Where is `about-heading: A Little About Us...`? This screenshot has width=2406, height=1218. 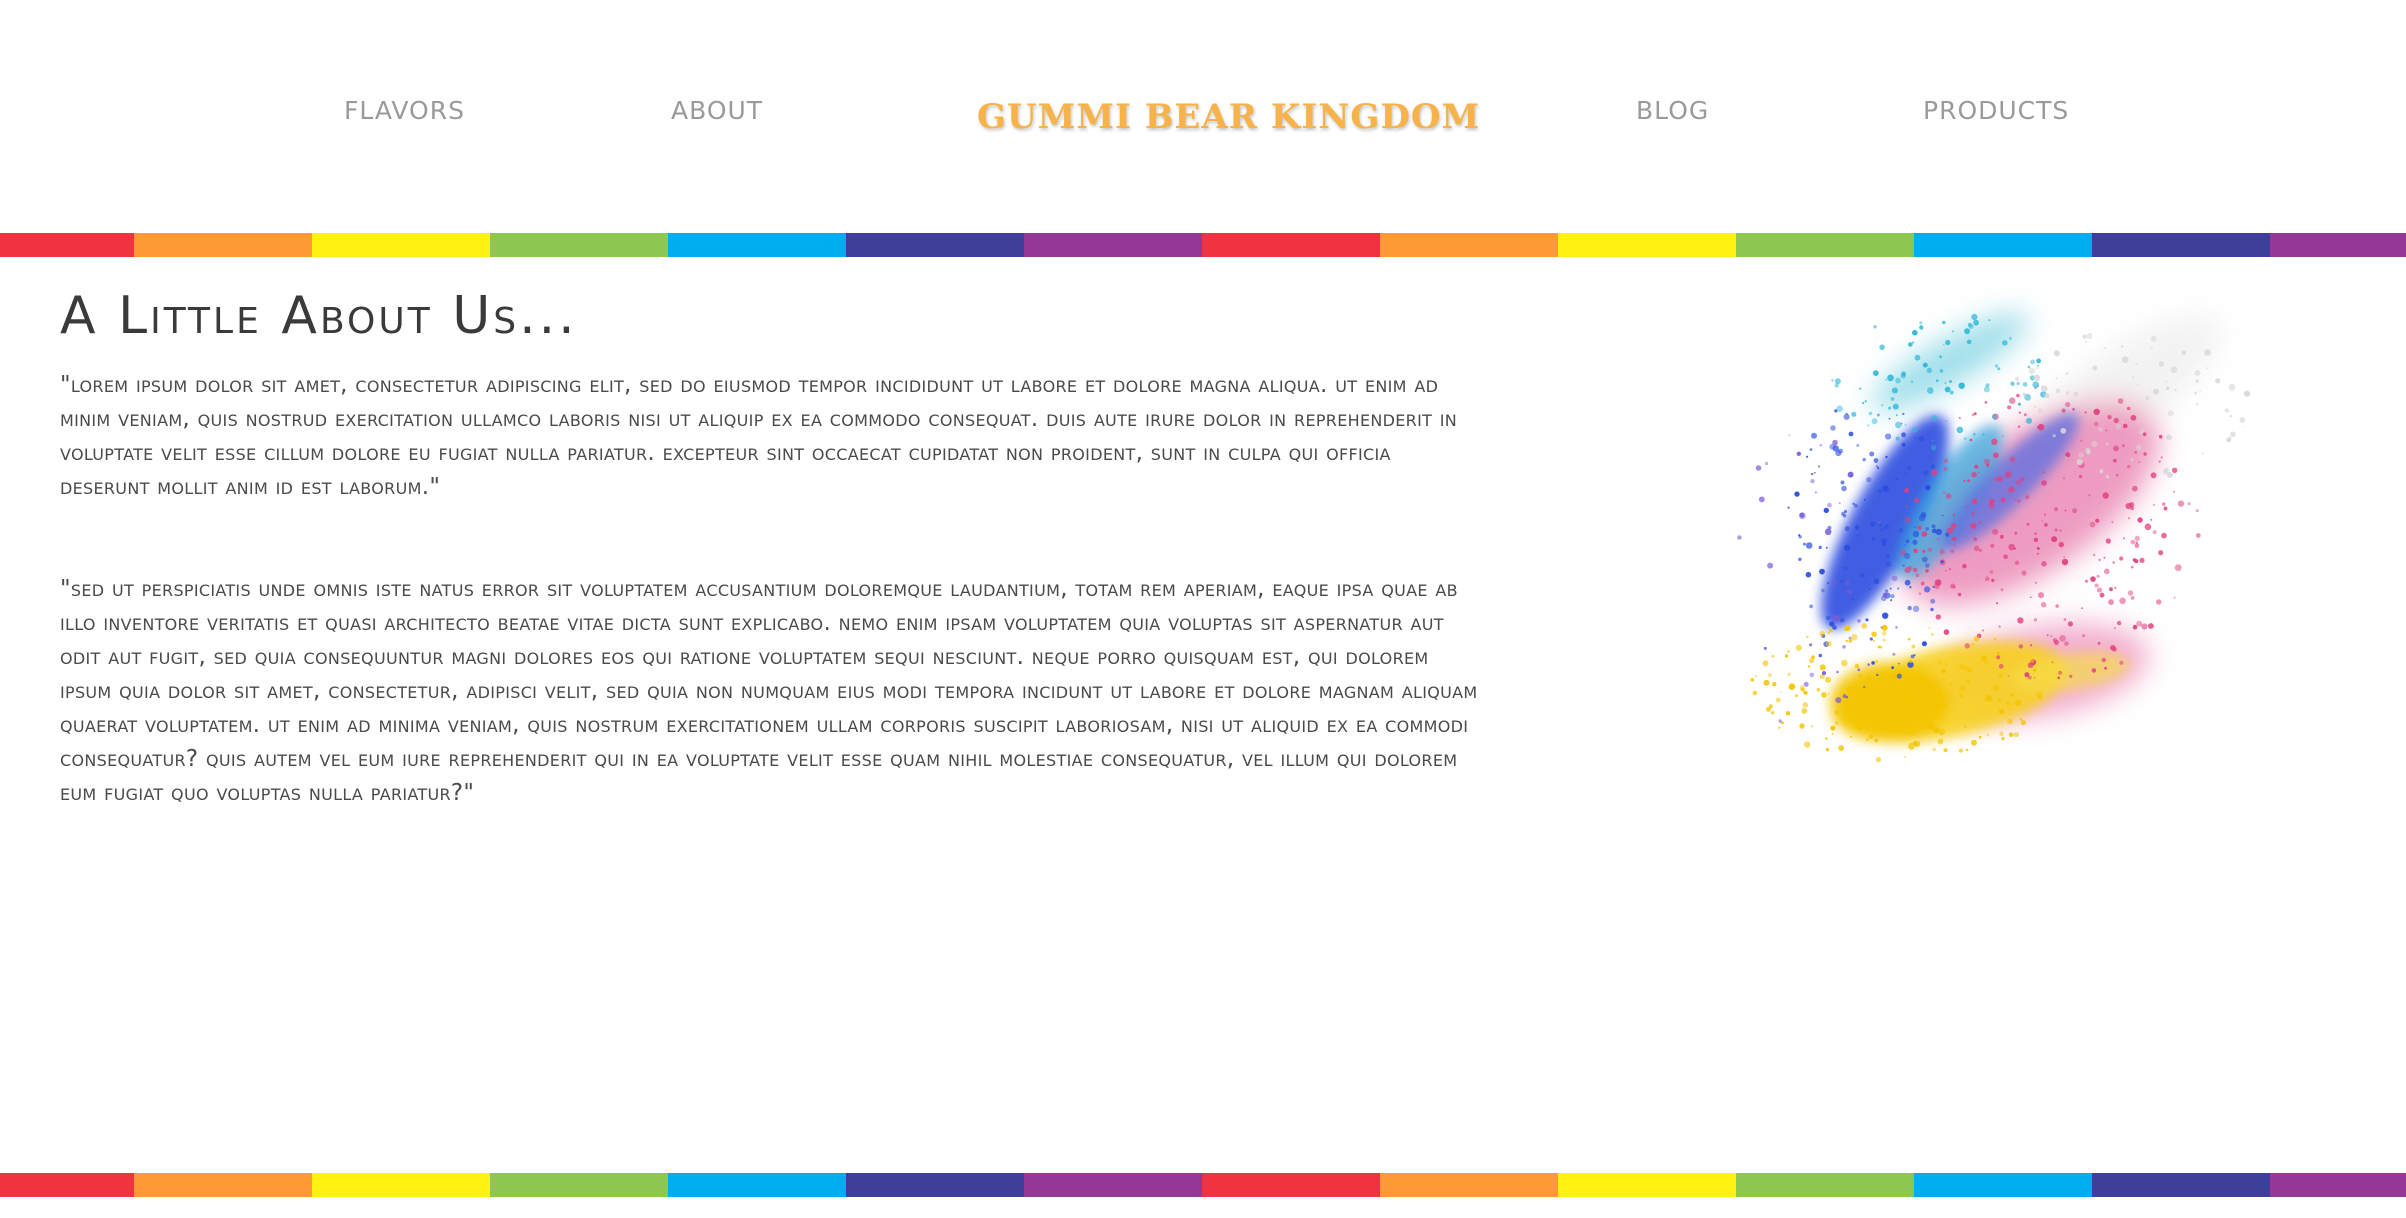
about-heading: A Little About Us... is located at coordinates (319, 316).